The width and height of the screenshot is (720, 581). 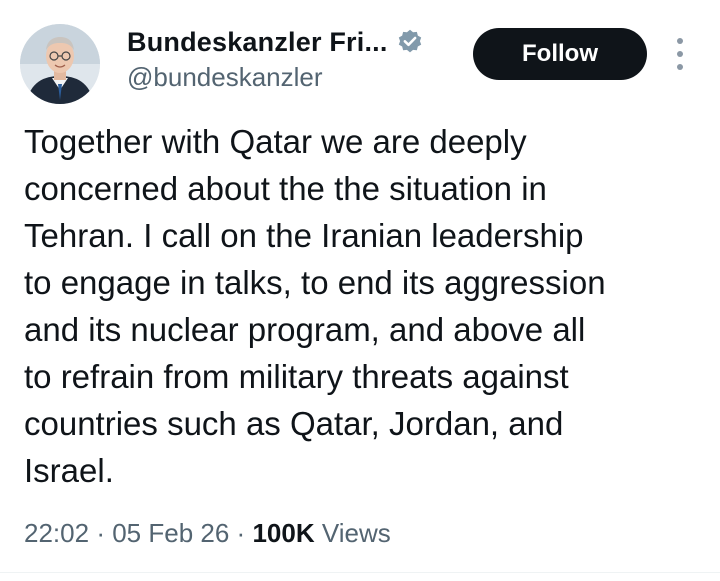 I want to click on follow-button: Follow, so click(x=560, y=54).